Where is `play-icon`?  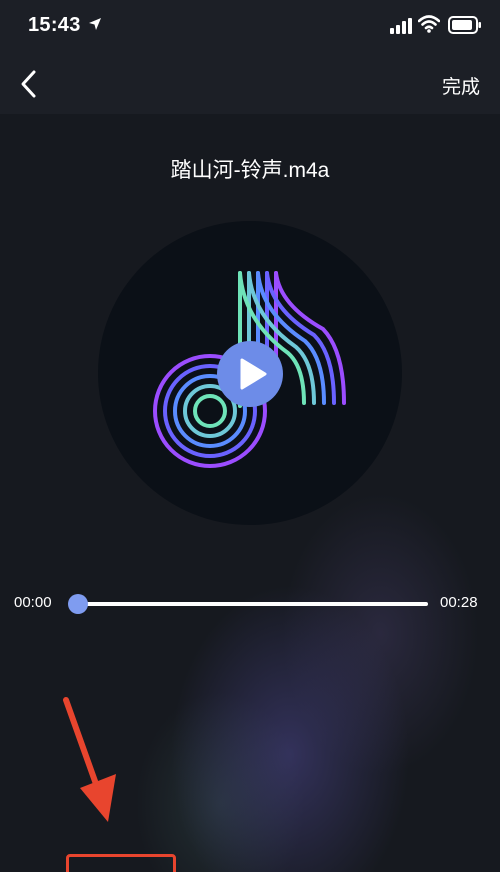
play-icon is located at coordinates (253, 374).